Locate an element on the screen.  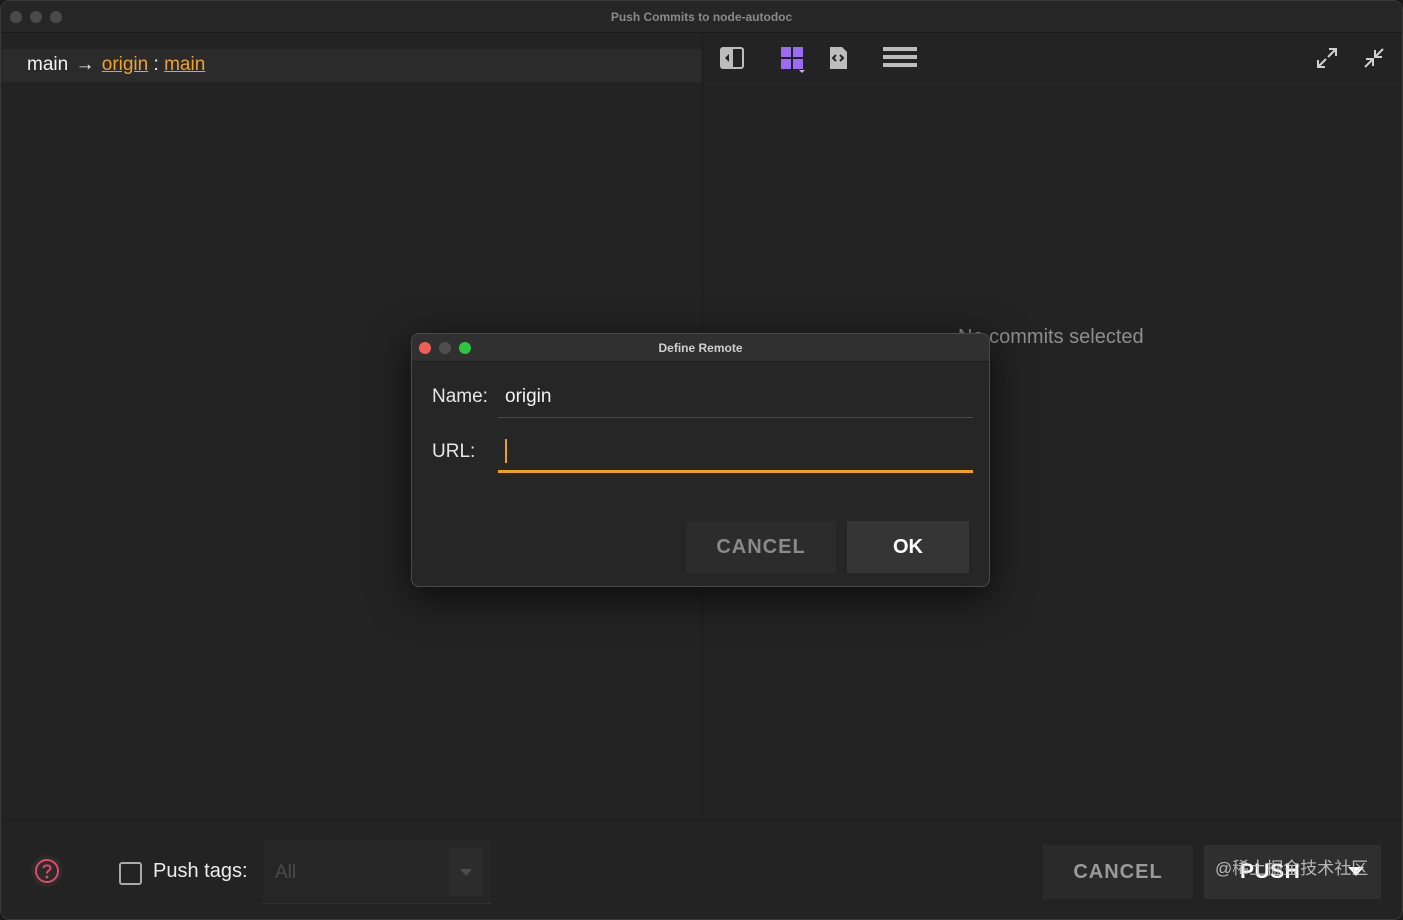
code-file-icon is located at coordinates (838, 58).